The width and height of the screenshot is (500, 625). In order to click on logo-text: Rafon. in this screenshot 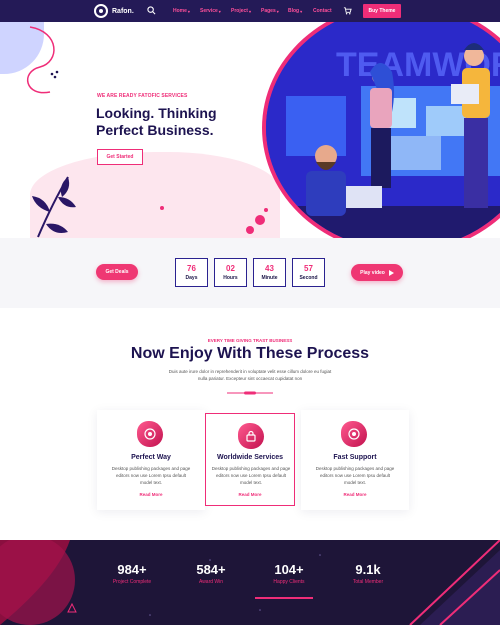, I will do `click(123, 11)`.